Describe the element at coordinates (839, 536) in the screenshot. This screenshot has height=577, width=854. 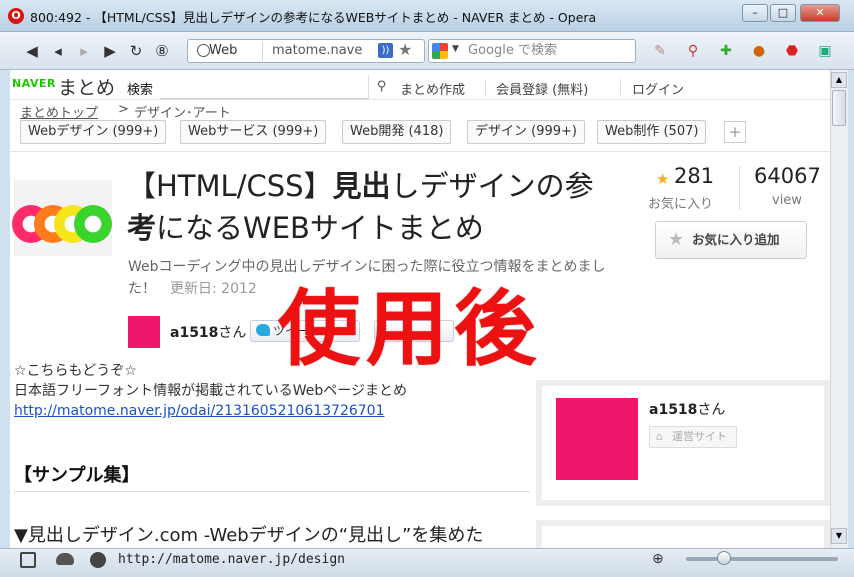
I see `scroll-down-icon: ▼` at that location.